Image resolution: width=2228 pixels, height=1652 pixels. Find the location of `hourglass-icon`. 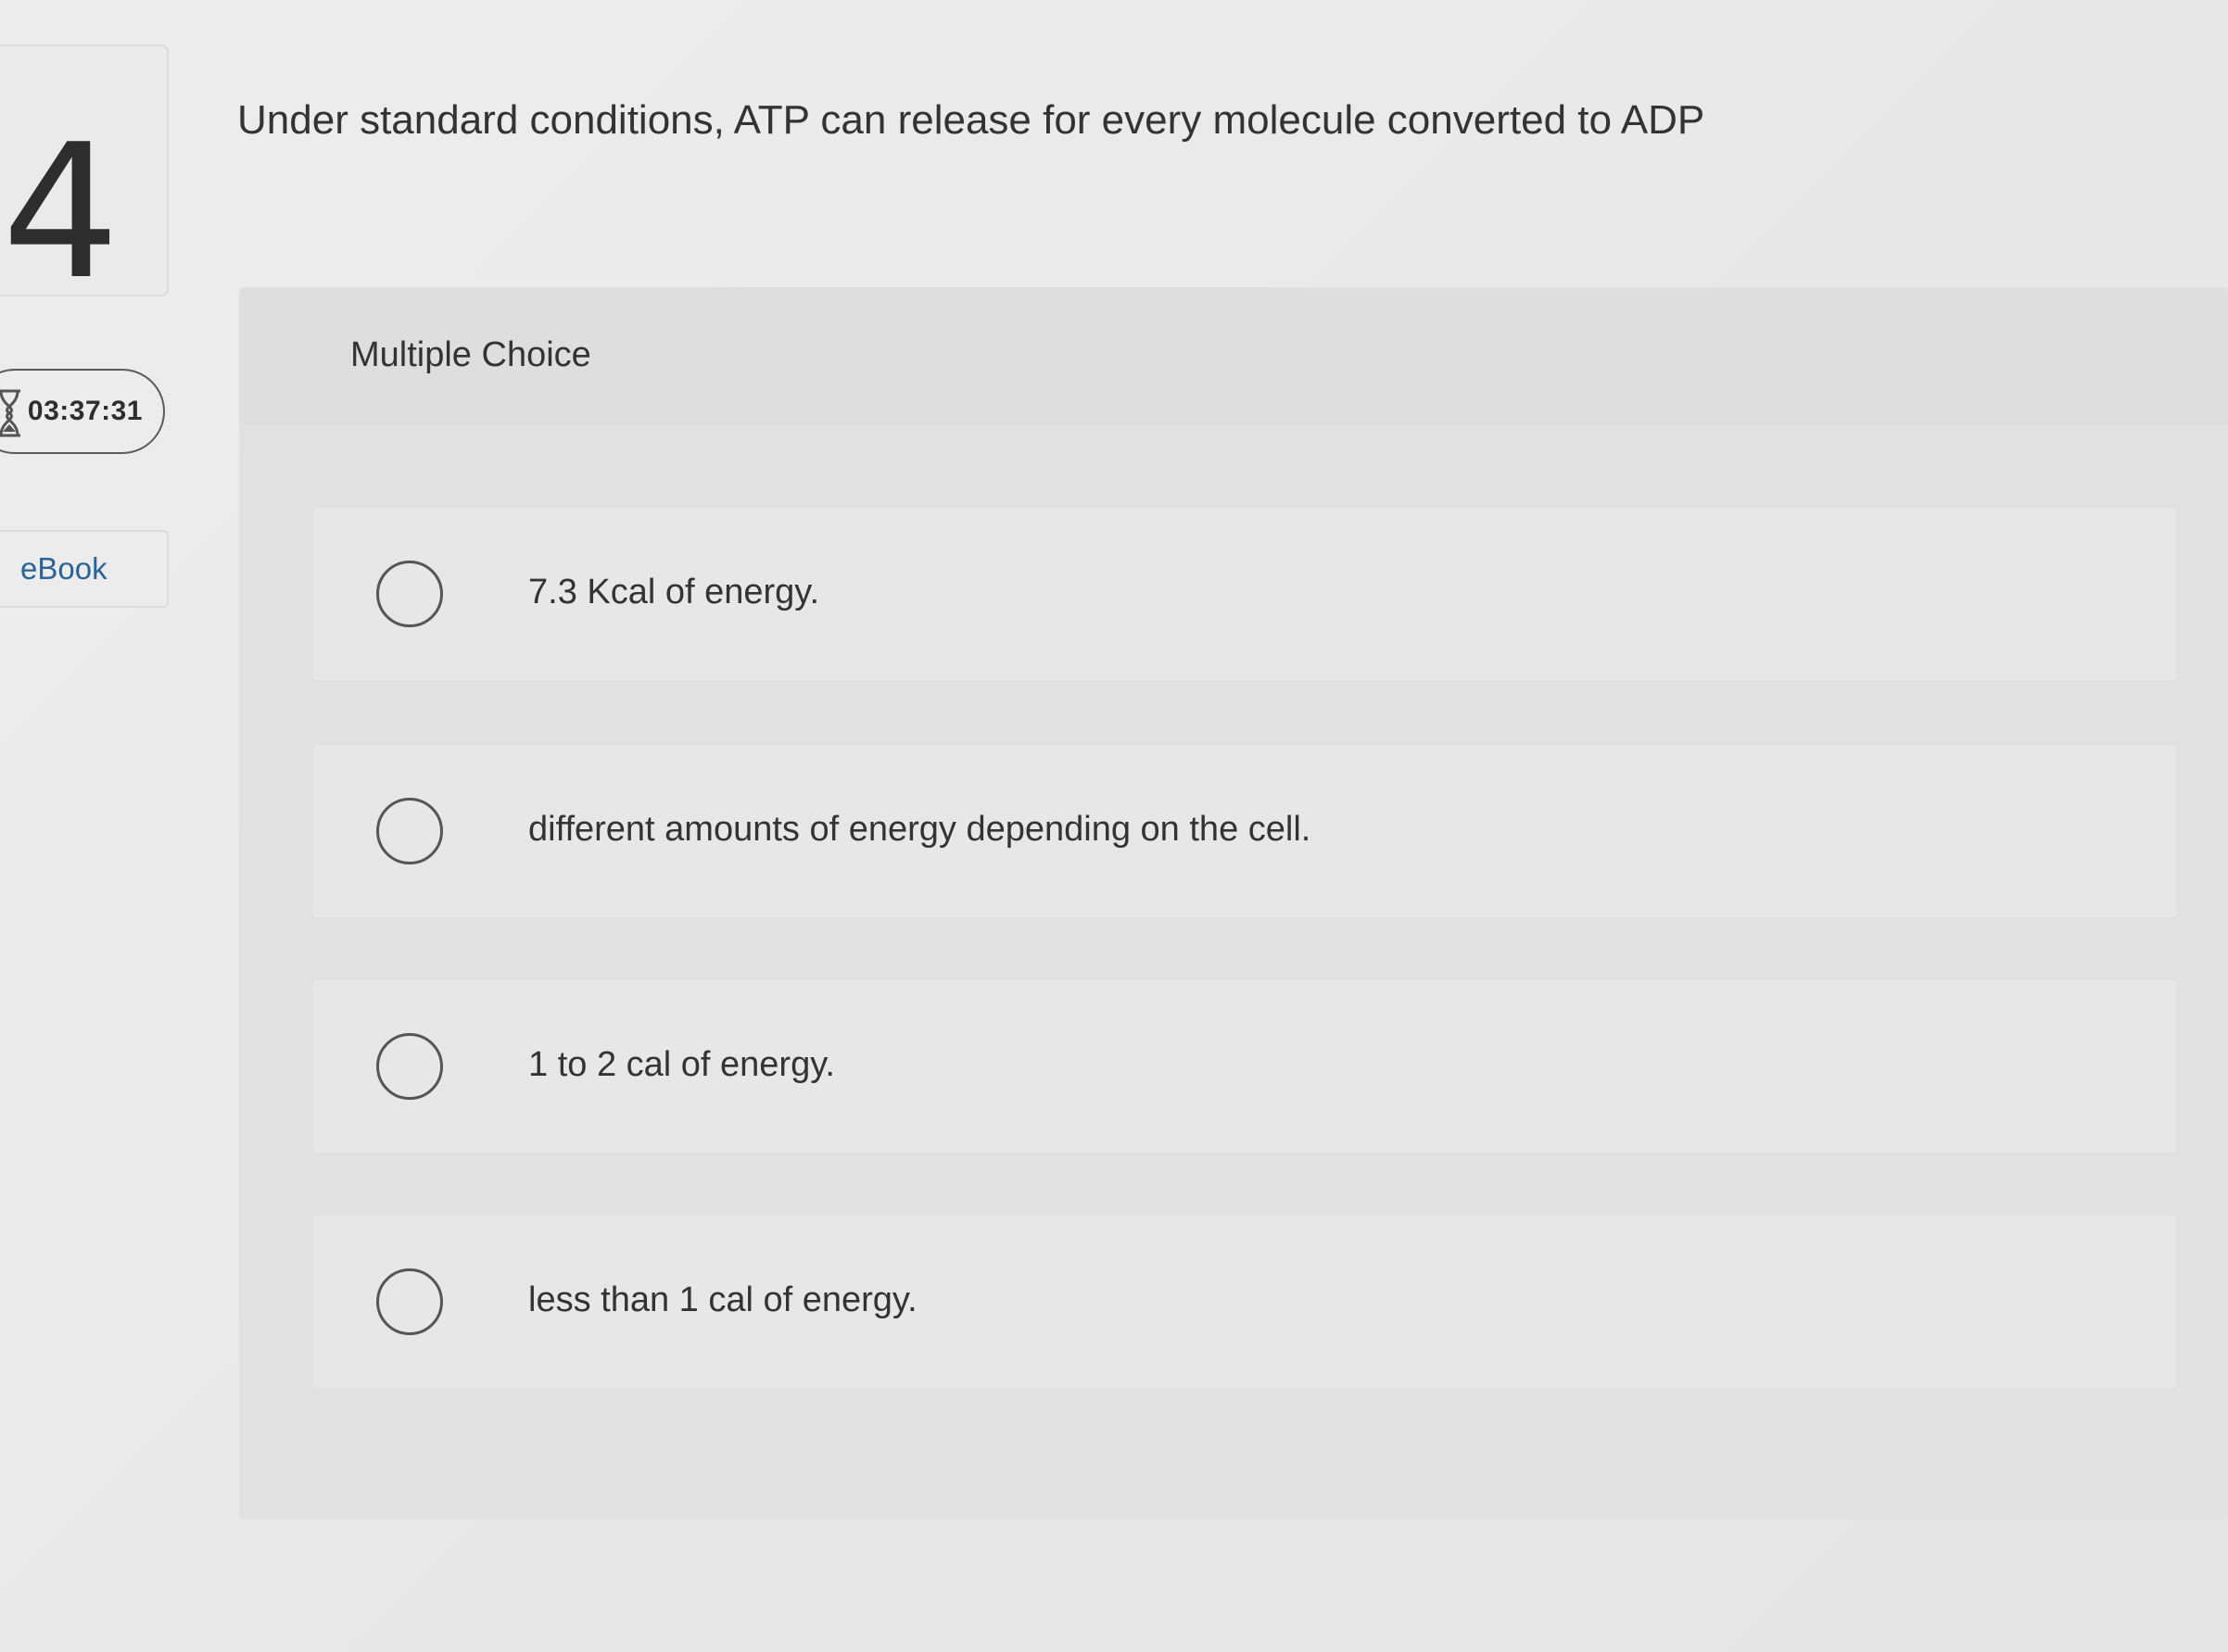

hourglass-icon is located at coordinates (10, 413).